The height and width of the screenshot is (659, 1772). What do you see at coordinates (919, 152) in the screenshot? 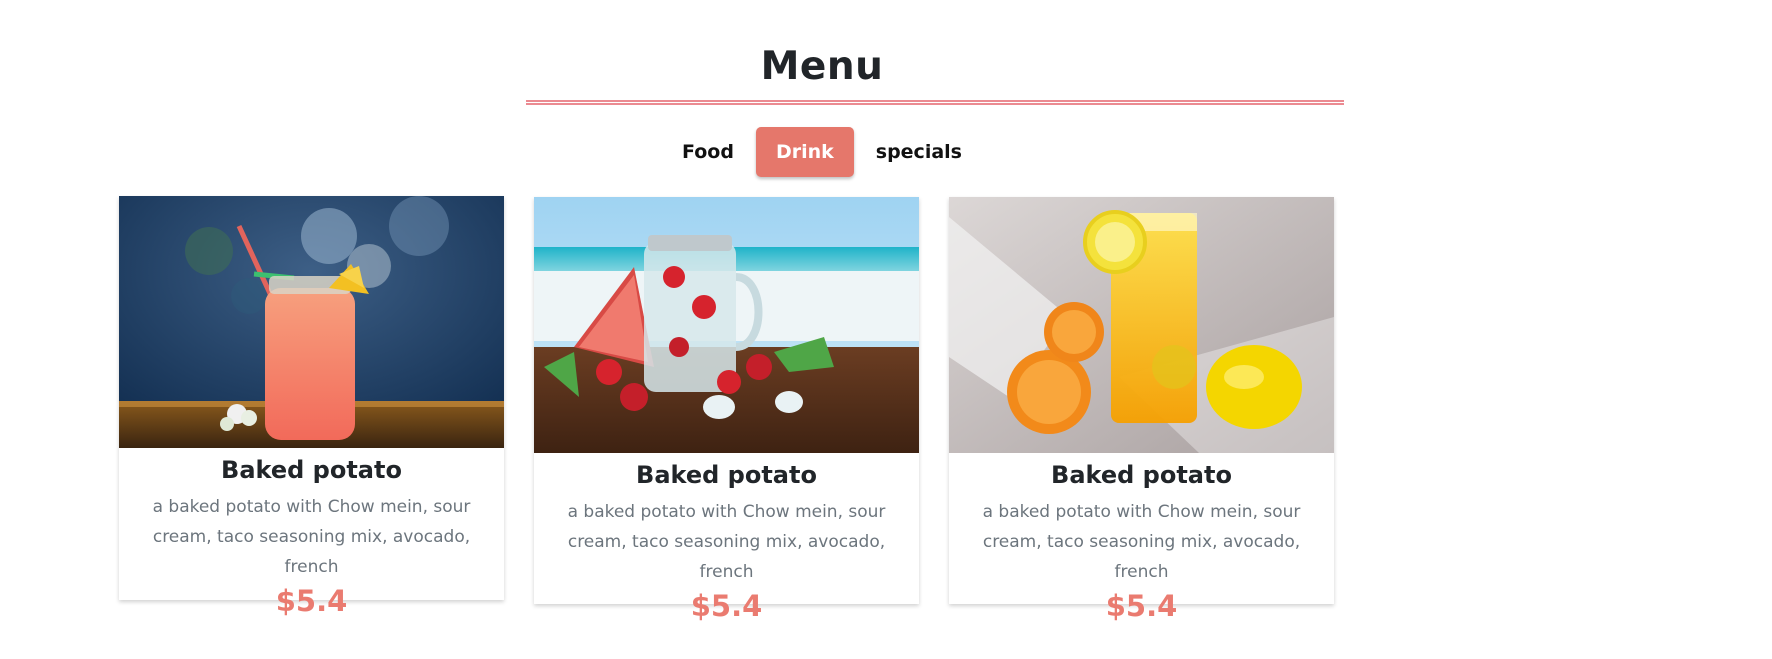
I see `tab-specials: specials` at bounding box center [919, 152].